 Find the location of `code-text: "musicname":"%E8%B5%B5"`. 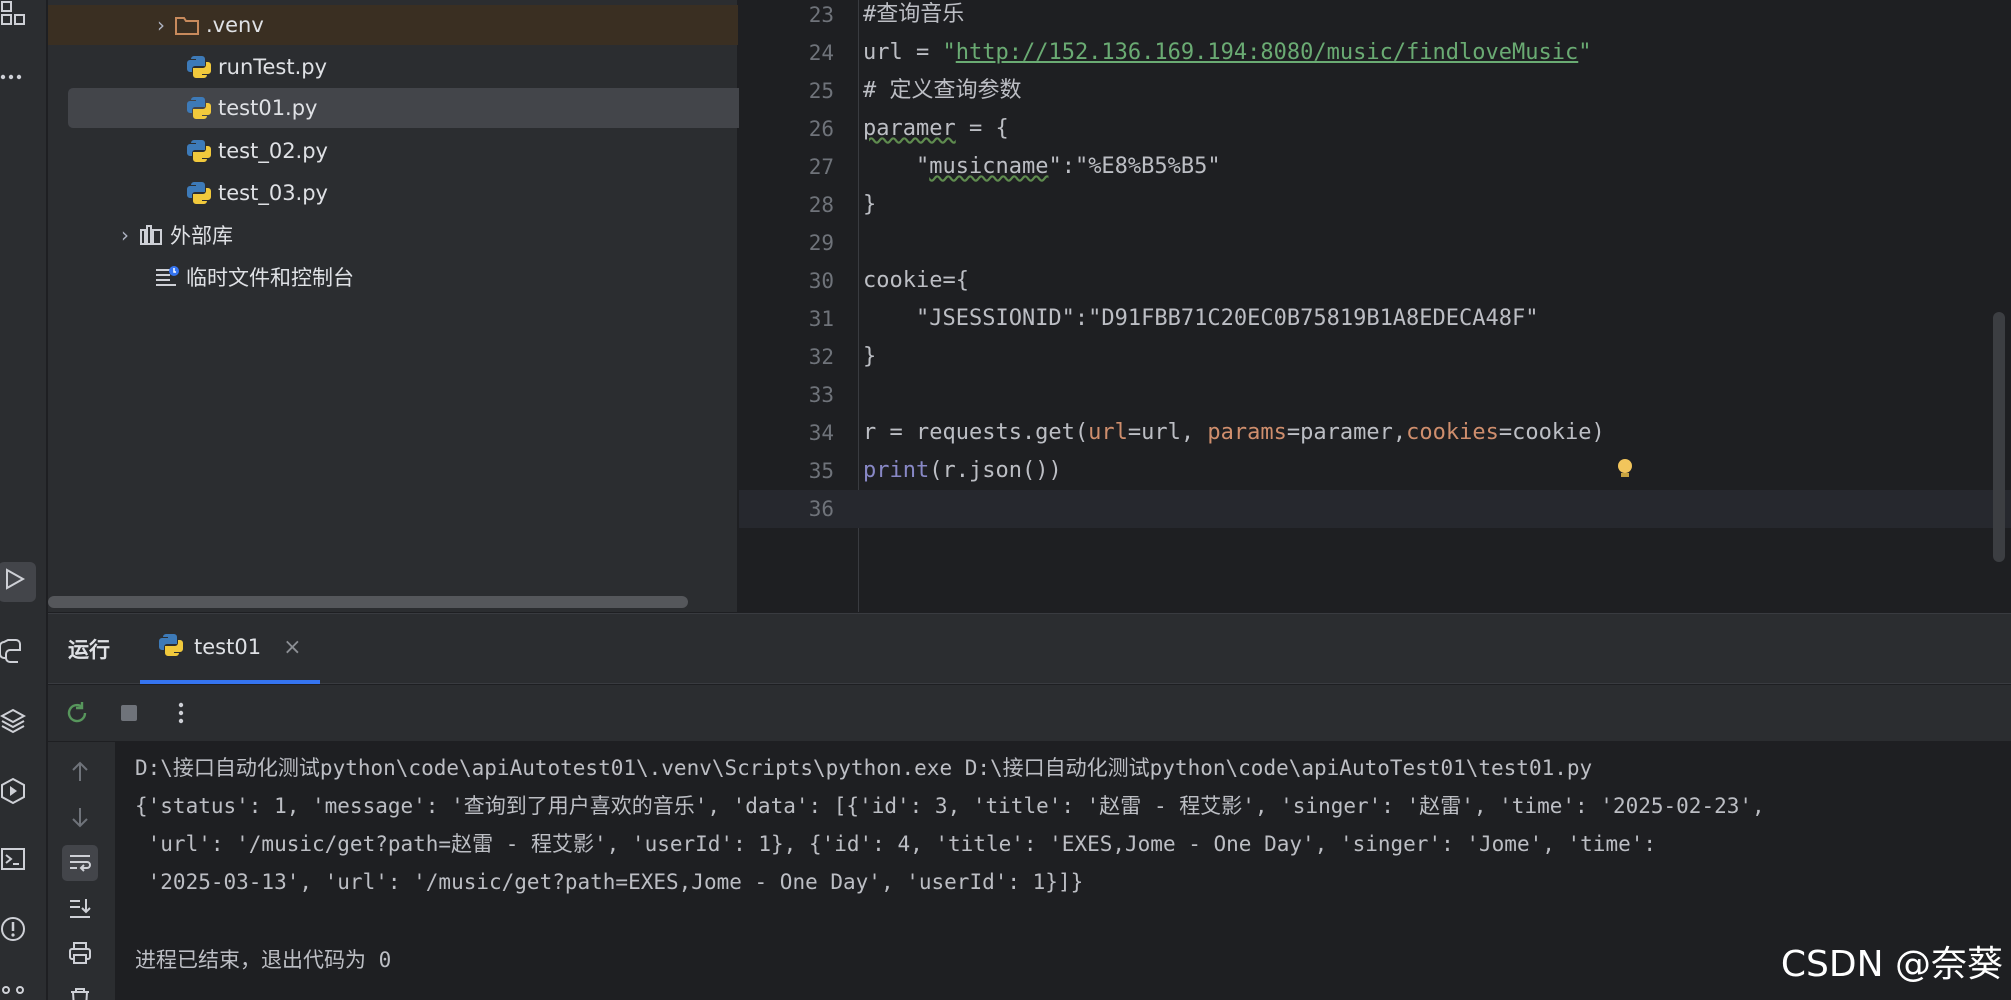

code-text: "musicname":"%E8%B5%B5" is located at coordinates (1042, 167).